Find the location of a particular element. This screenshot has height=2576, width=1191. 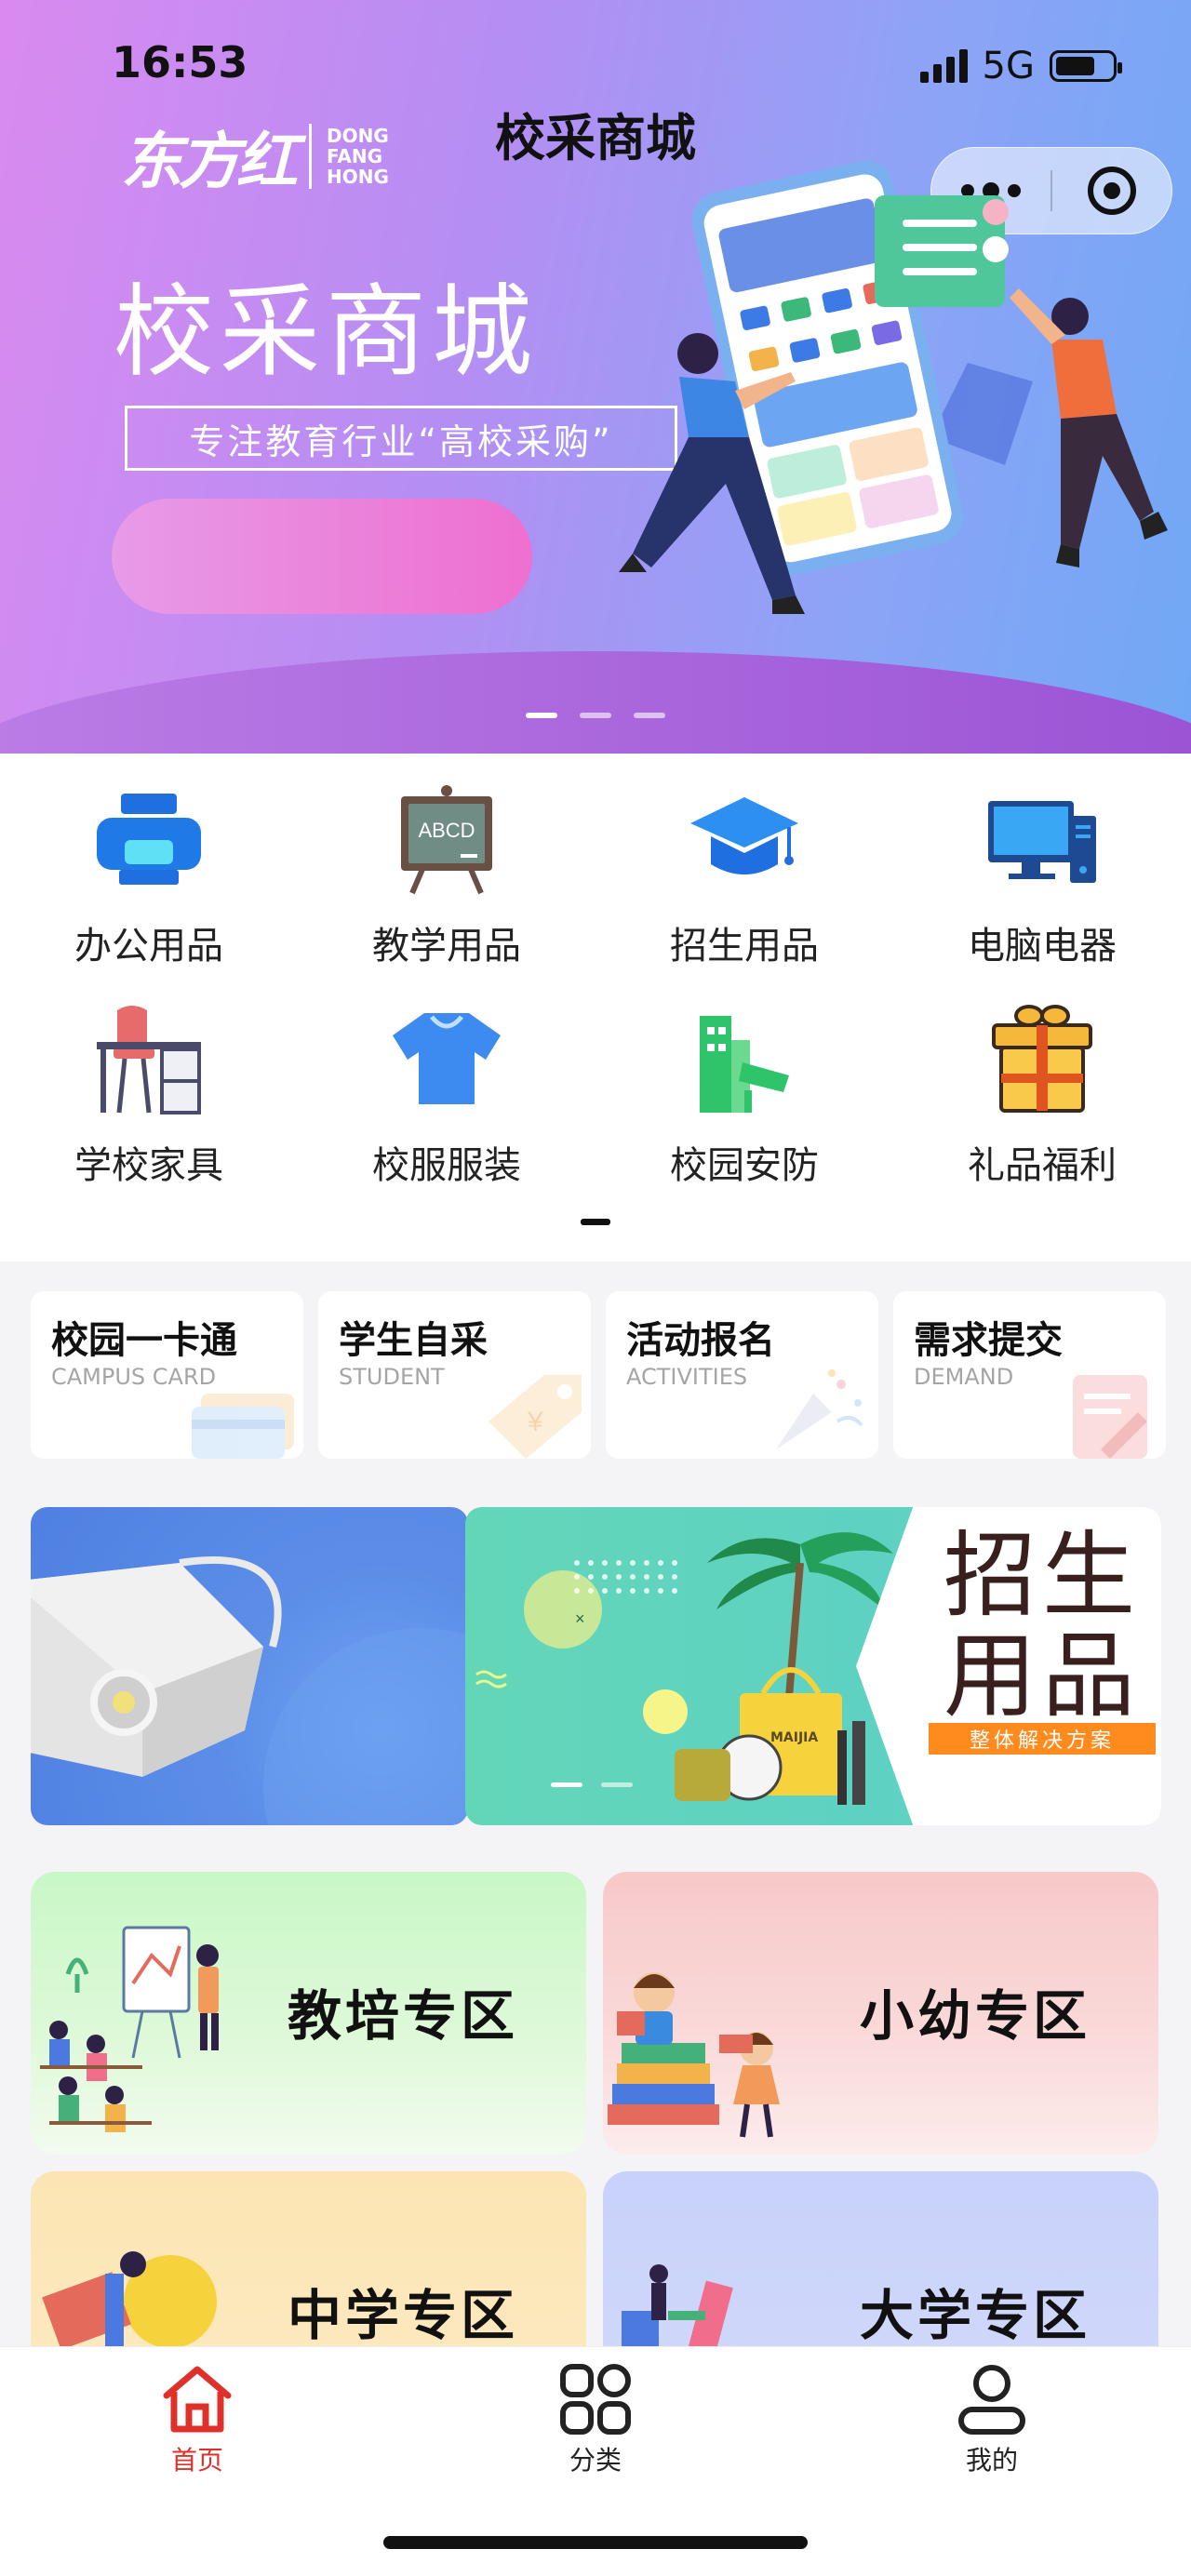

battery-icon is located at coordinates (1086, 66).